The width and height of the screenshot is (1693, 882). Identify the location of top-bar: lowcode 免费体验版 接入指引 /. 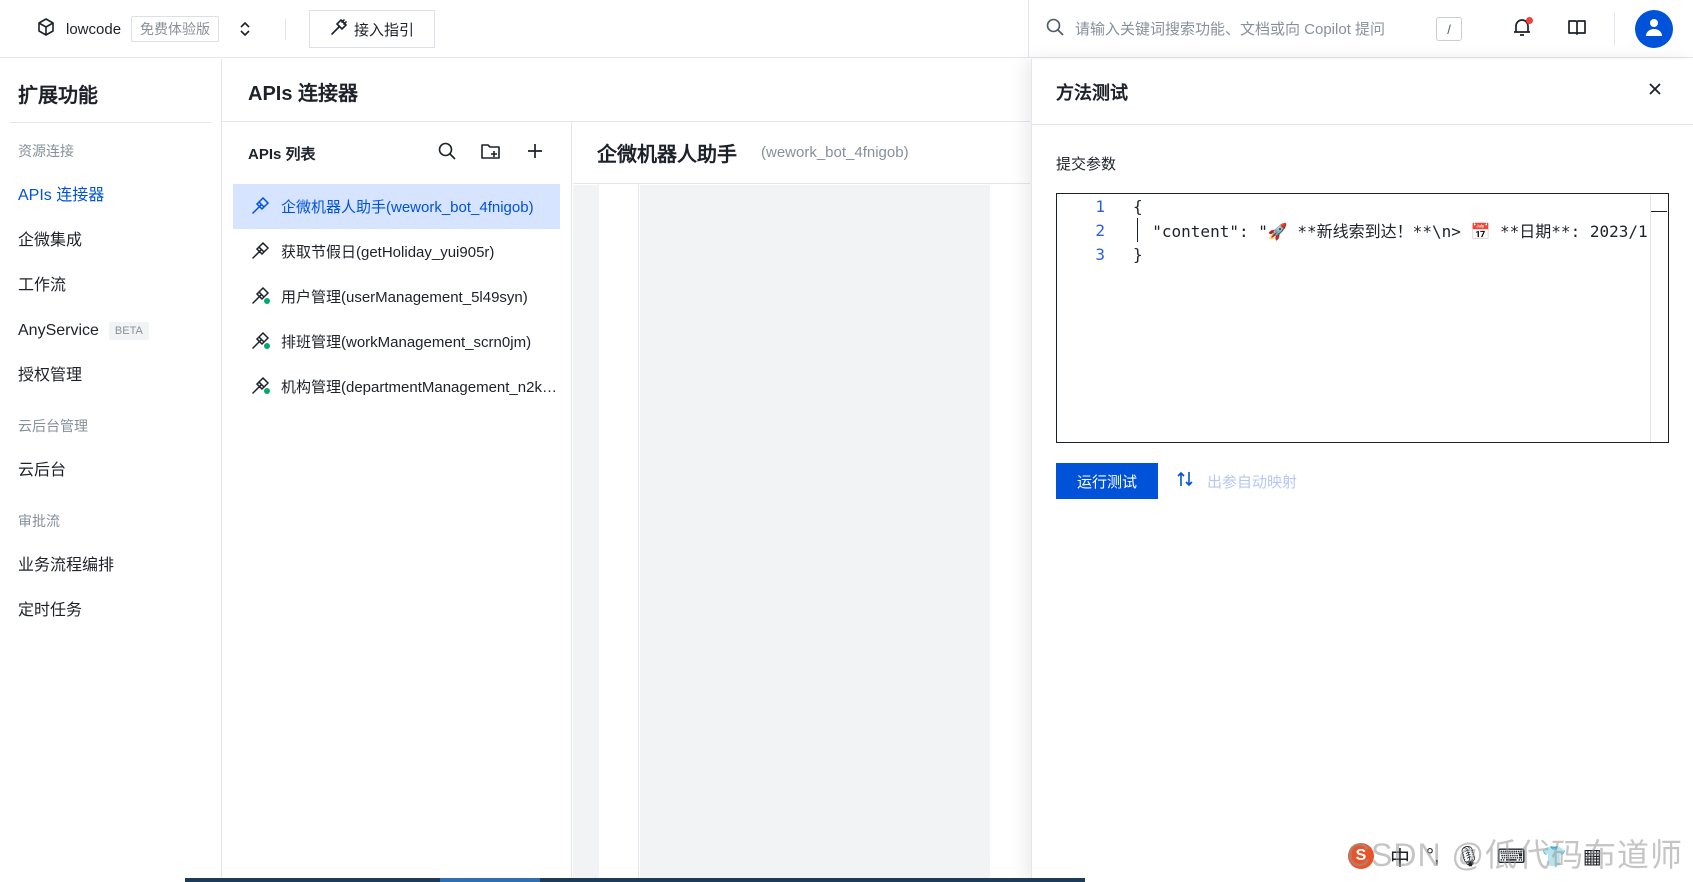
(846, 29).